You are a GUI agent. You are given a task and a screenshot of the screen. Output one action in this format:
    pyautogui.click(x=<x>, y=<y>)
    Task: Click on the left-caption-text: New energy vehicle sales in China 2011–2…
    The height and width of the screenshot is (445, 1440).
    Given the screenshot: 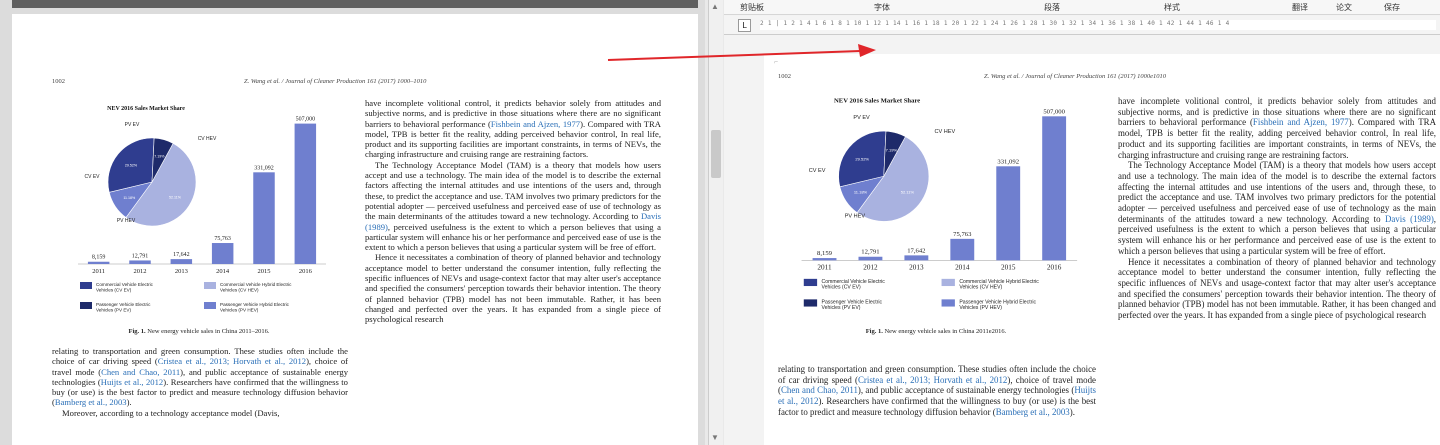 What is the action you would take?
    pyautogui.click(x=208, y=331)
    